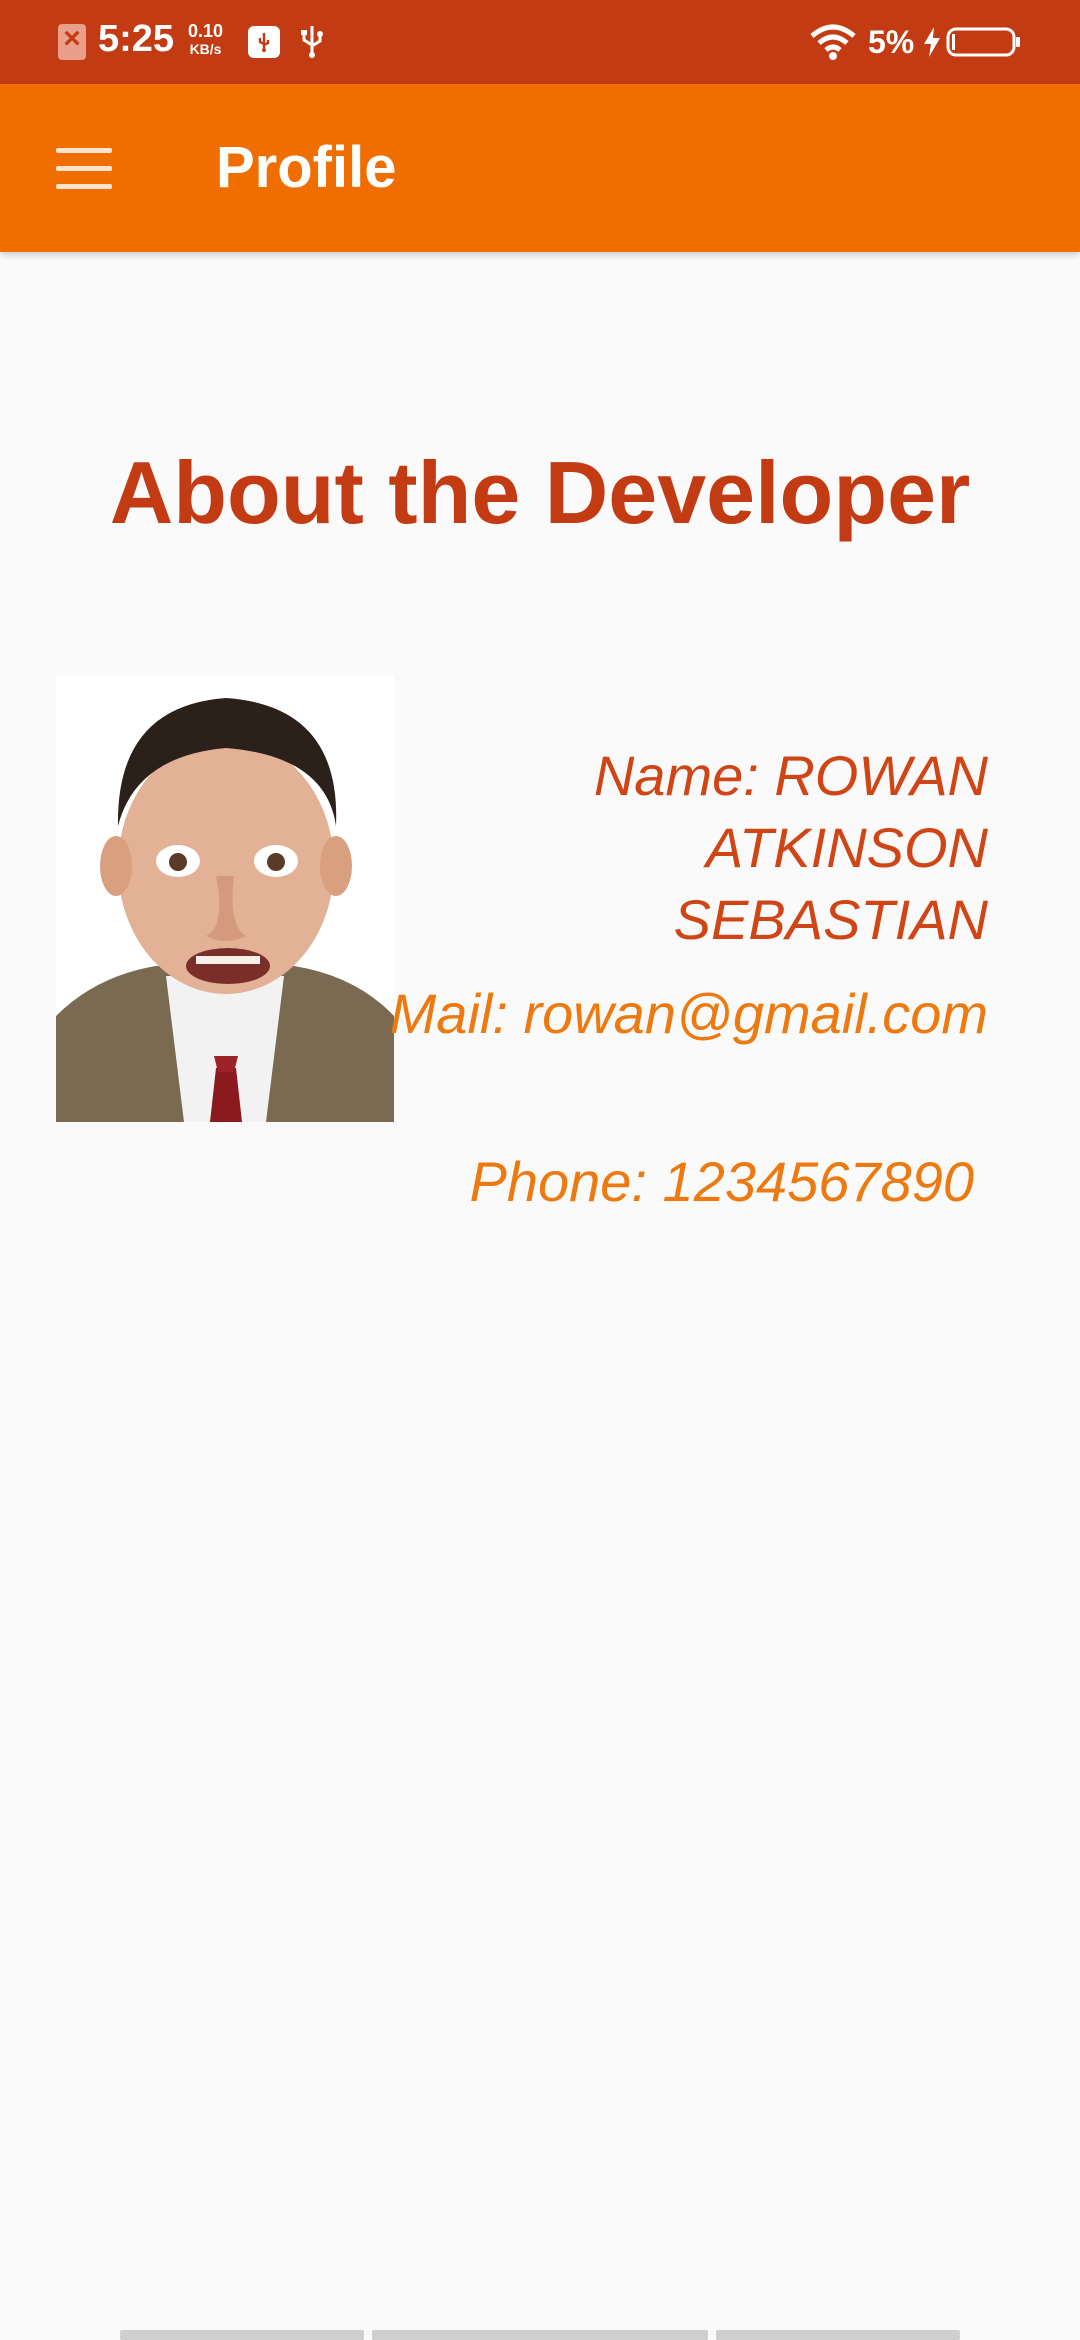 The height and width of the screenshot is (2340, 1080). I want to click on developer-name: Name: ROWAN ATKINSON SEBASTIAN, so click(790, 847).